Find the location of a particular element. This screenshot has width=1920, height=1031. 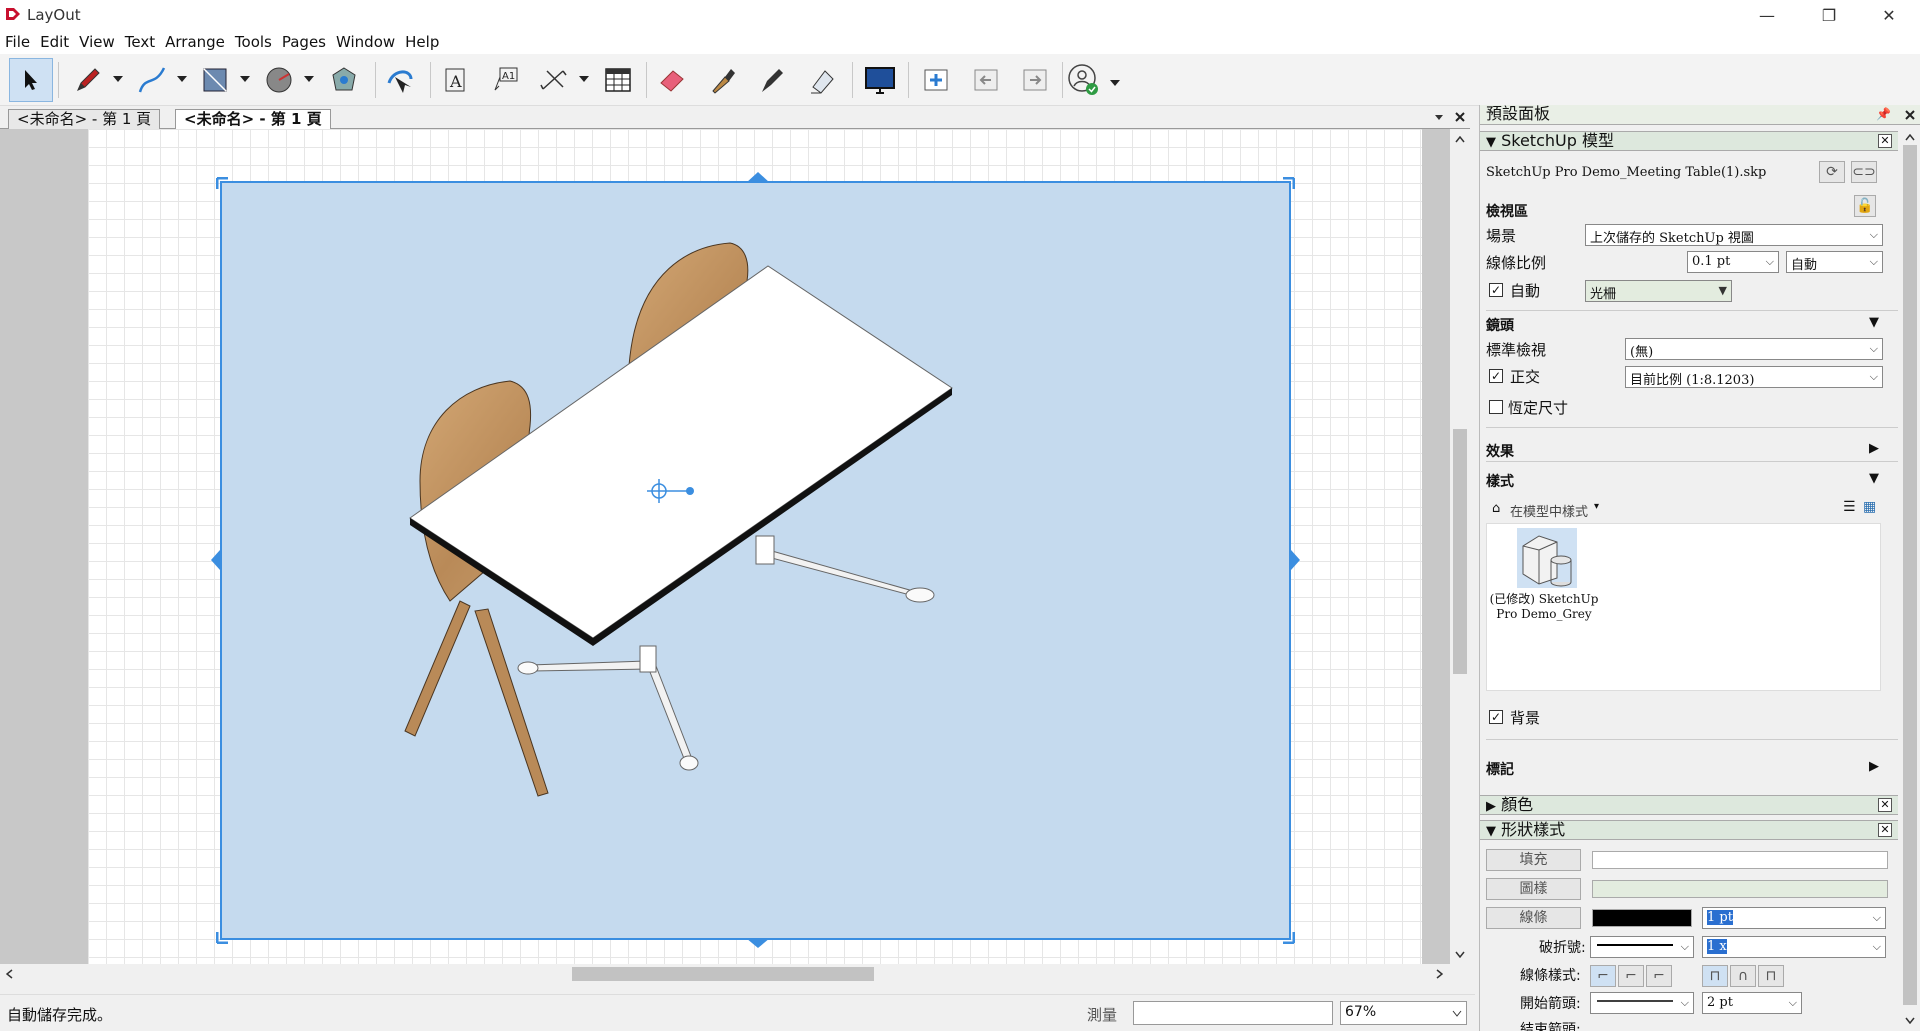

join-round-button: ∩ is located at coordinates (1743, 976).